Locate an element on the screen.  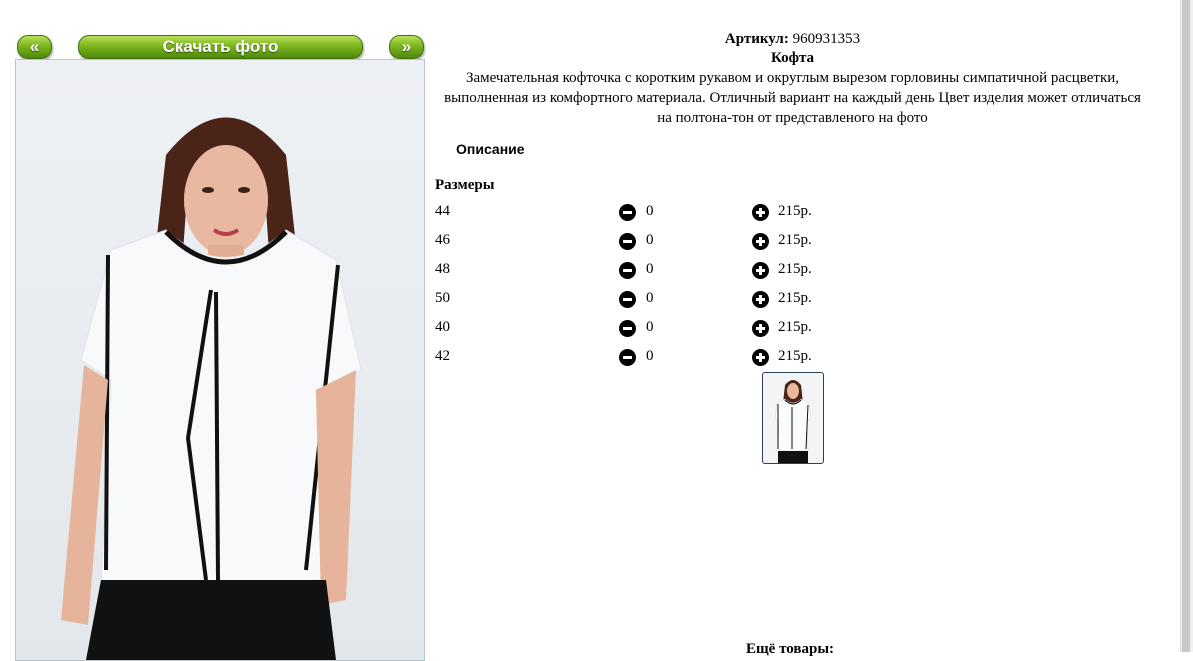
size-value: 42 is located at coordinates (442, 356).